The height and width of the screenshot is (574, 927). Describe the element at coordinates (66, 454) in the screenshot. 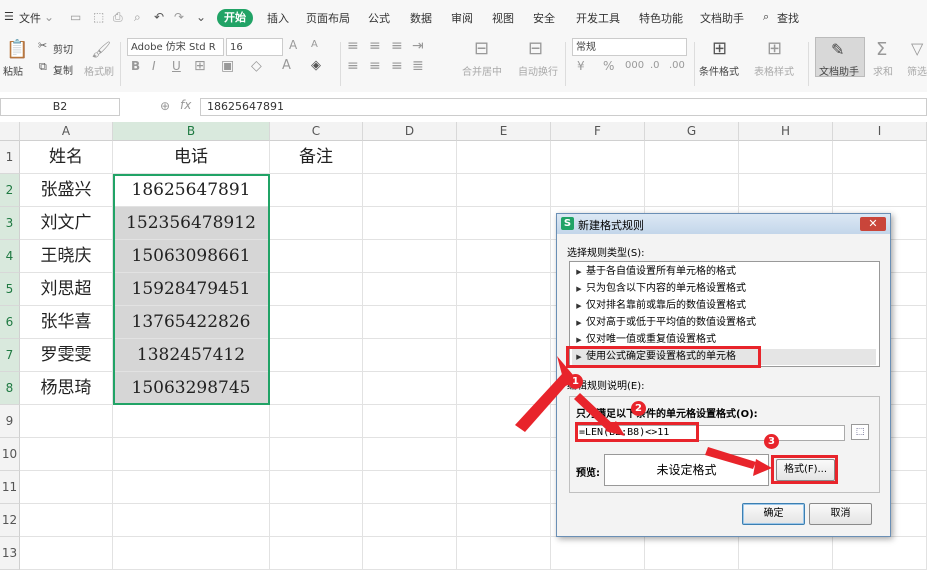

I see `cell-a10` at that location.